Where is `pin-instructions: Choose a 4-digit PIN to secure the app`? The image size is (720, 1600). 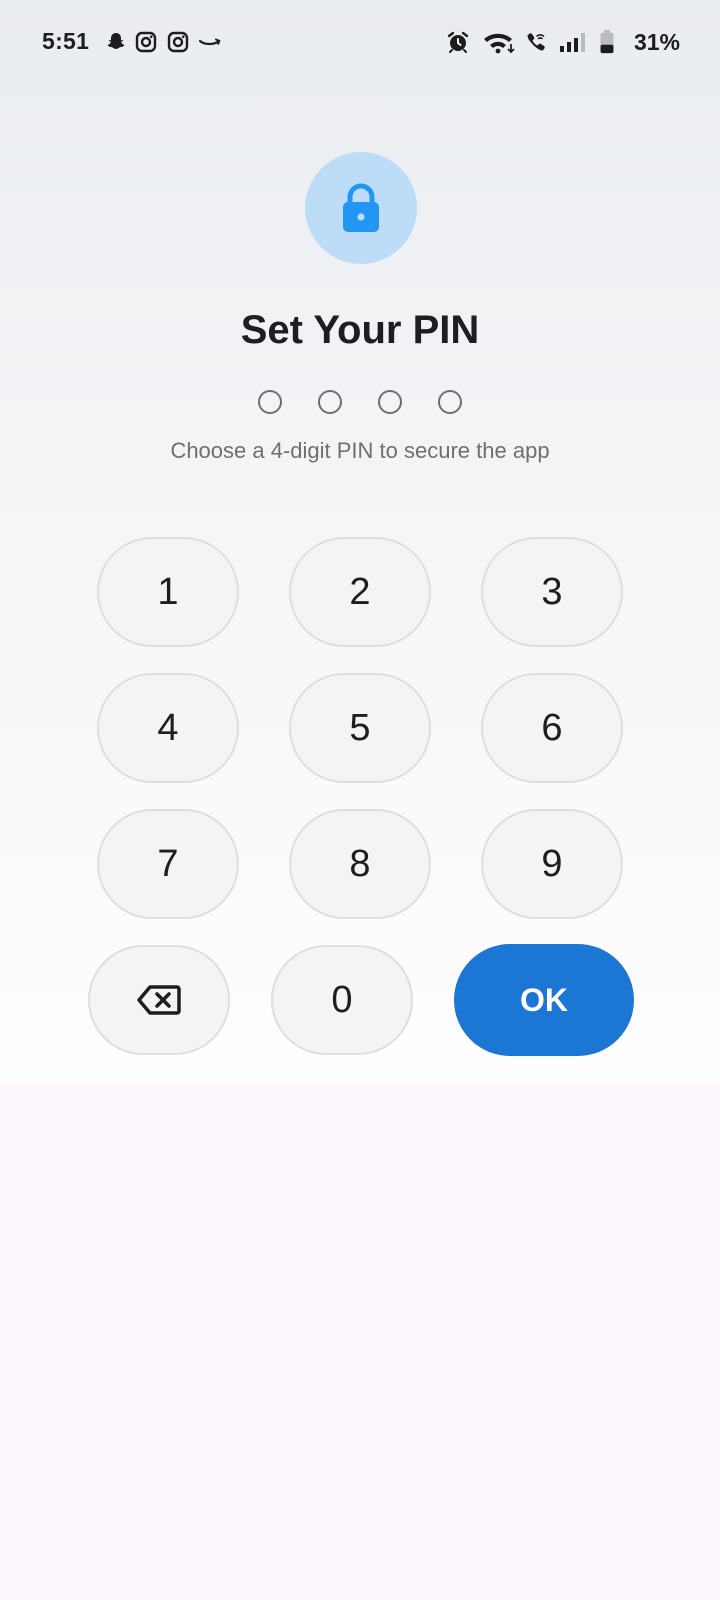
pin-instructions: Choose a 4-digit PIN to secure the app is located at coordinates (360, 450).